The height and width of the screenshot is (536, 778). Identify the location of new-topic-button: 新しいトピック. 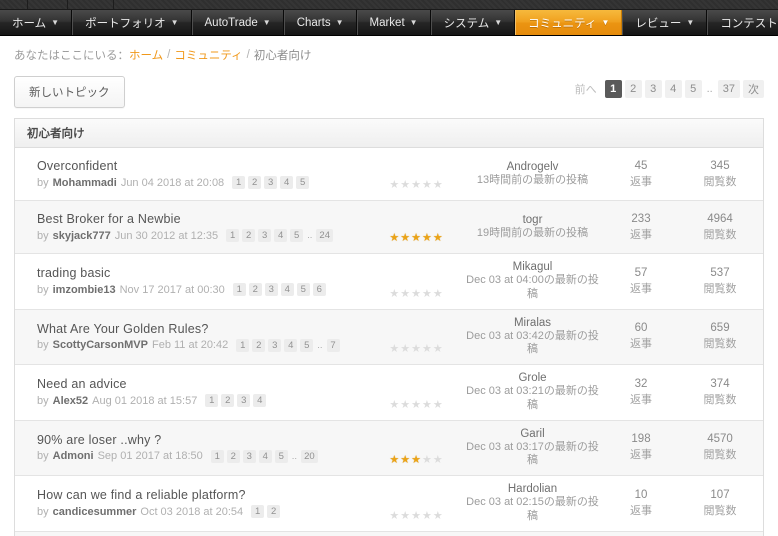
(69, 92).